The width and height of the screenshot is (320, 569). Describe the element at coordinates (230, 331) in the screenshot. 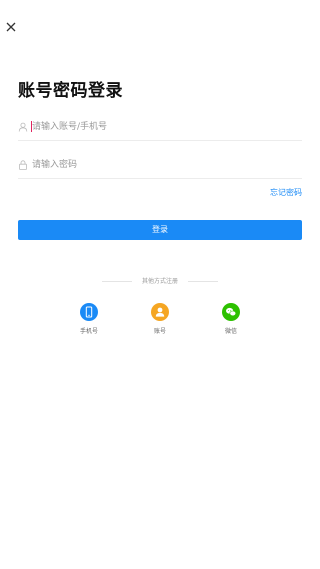

I see `register-wechat-label: 微信` at that location.